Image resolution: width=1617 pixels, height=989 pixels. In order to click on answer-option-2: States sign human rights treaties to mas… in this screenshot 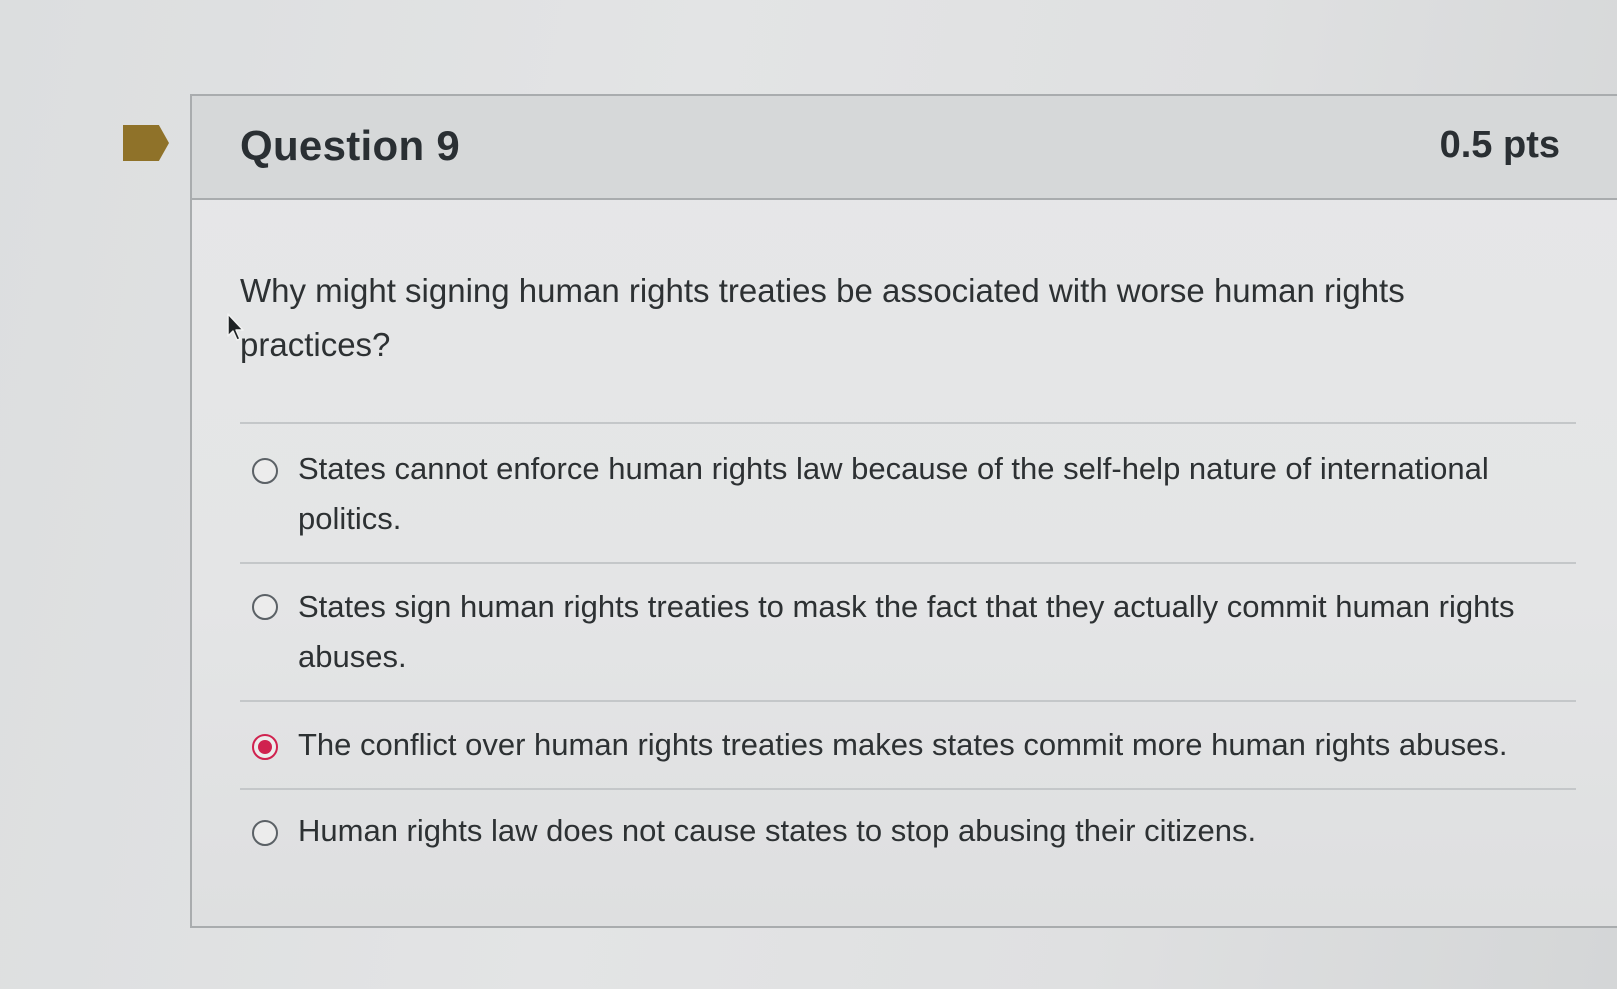, I will do `click(908, 631)`.